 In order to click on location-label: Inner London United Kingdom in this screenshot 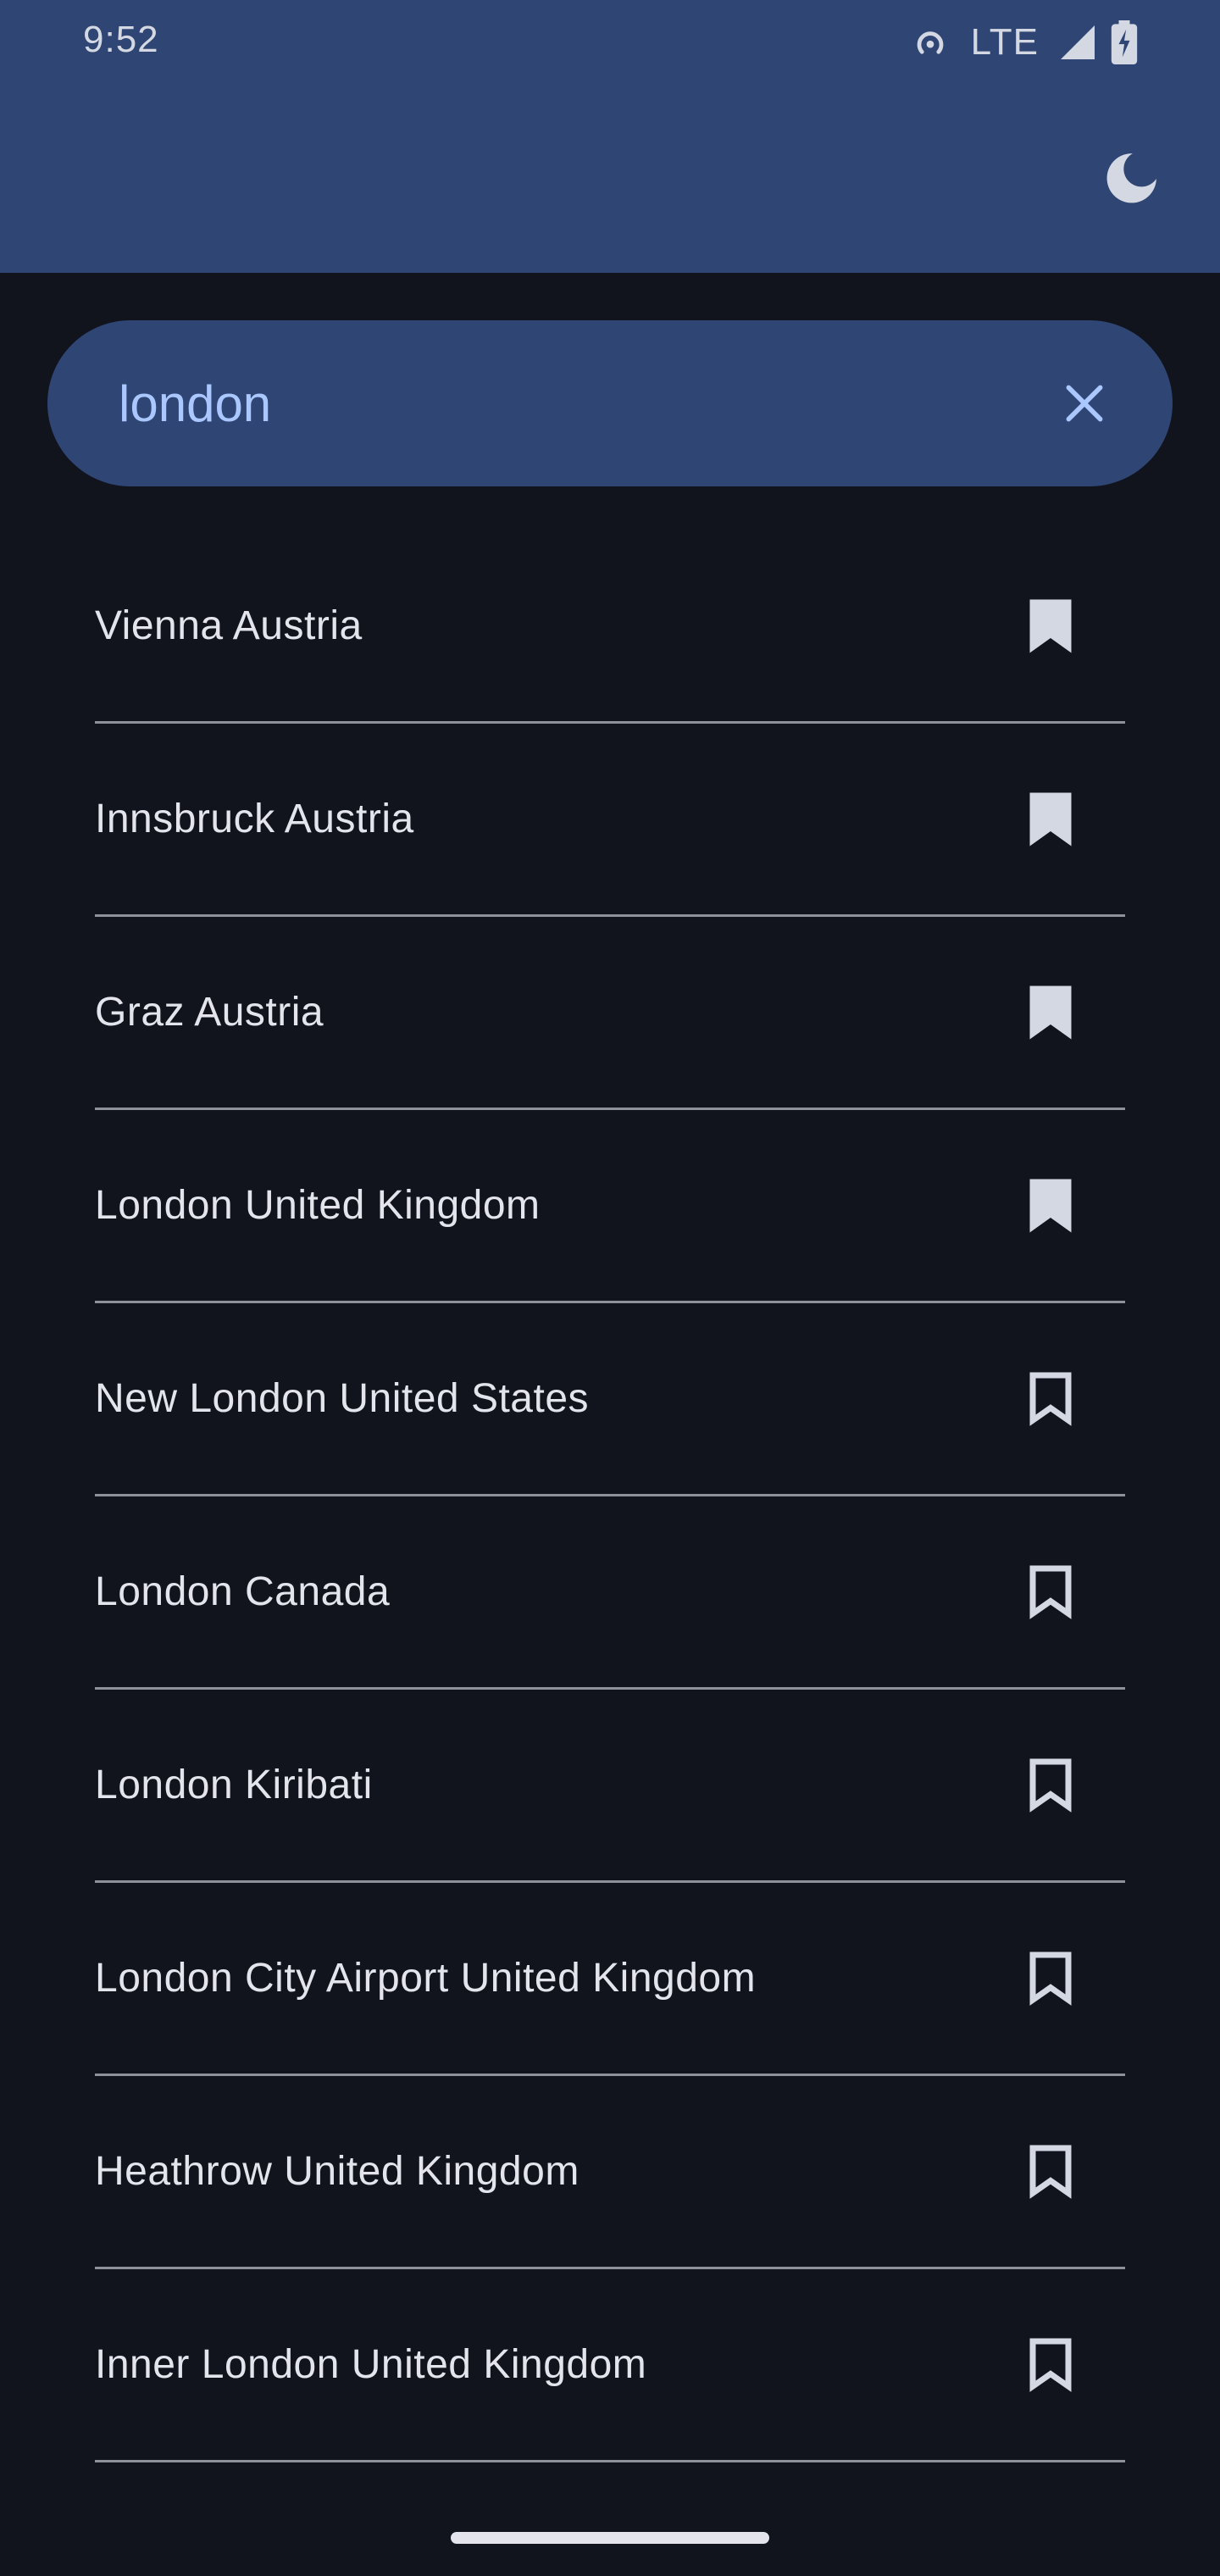, I will do `click(371, 2364)`.